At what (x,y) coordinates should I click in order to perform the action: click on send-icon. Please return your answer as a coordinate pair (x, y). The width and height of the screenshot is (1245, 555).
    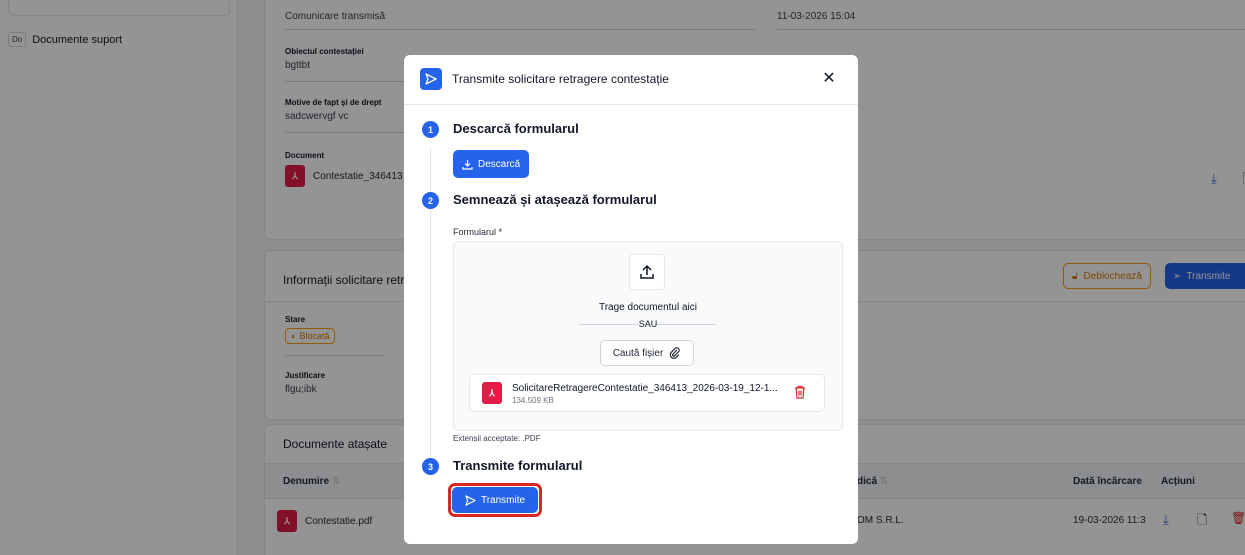
    Looking at the image, I should click on (431, 79).